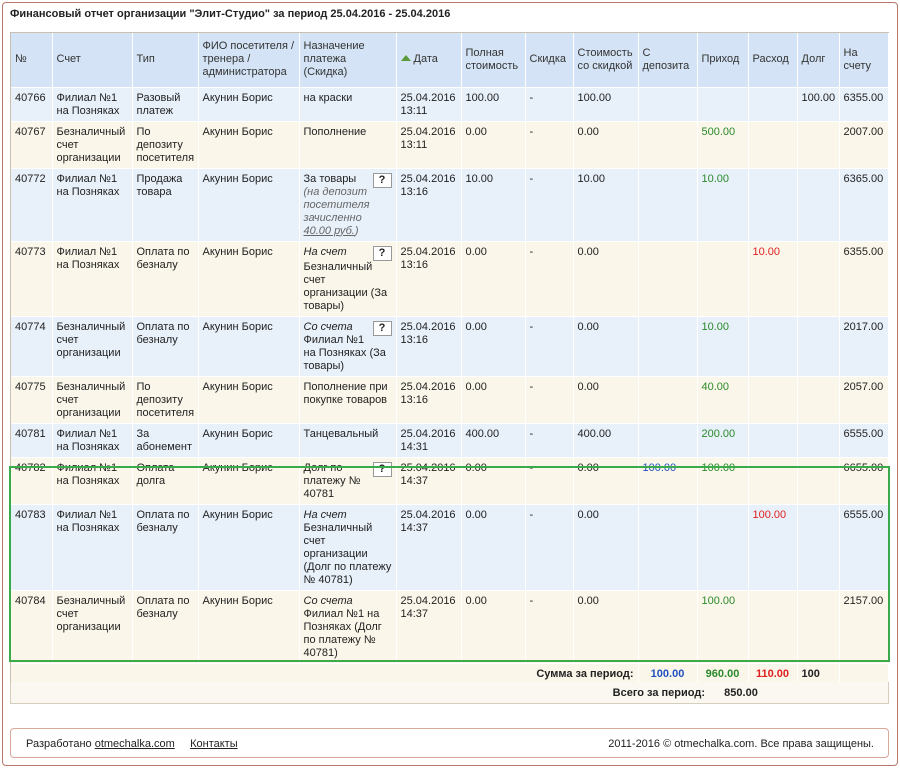  Describe the element at coordinates (32, 60) in the screenshot. I see `col-header-num: №` at that location.